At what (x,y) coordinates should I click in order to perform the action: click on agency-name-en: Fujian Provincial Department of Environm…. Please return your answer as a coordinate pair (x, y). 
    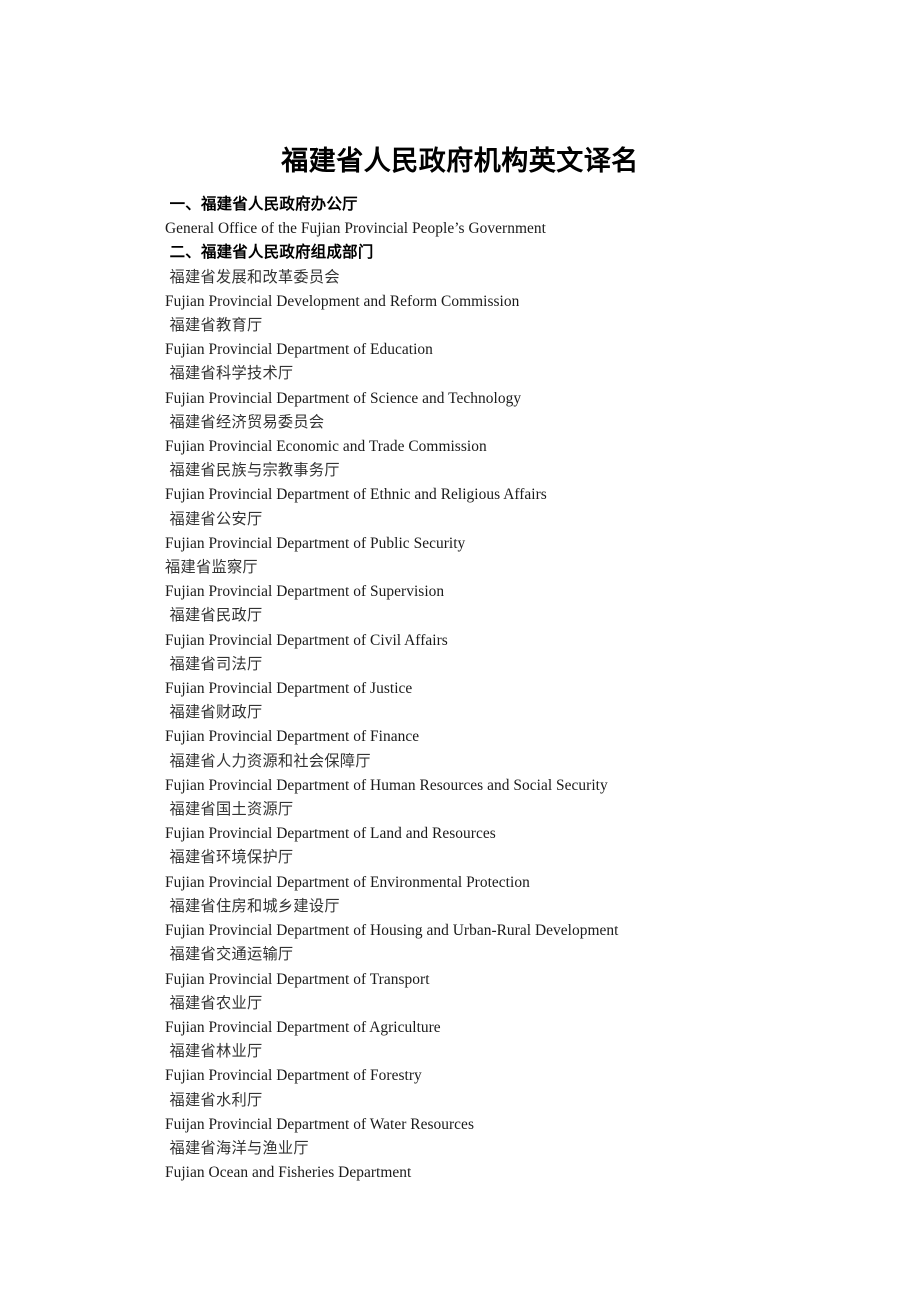
    Looking at the image, I should click on (347, 882).